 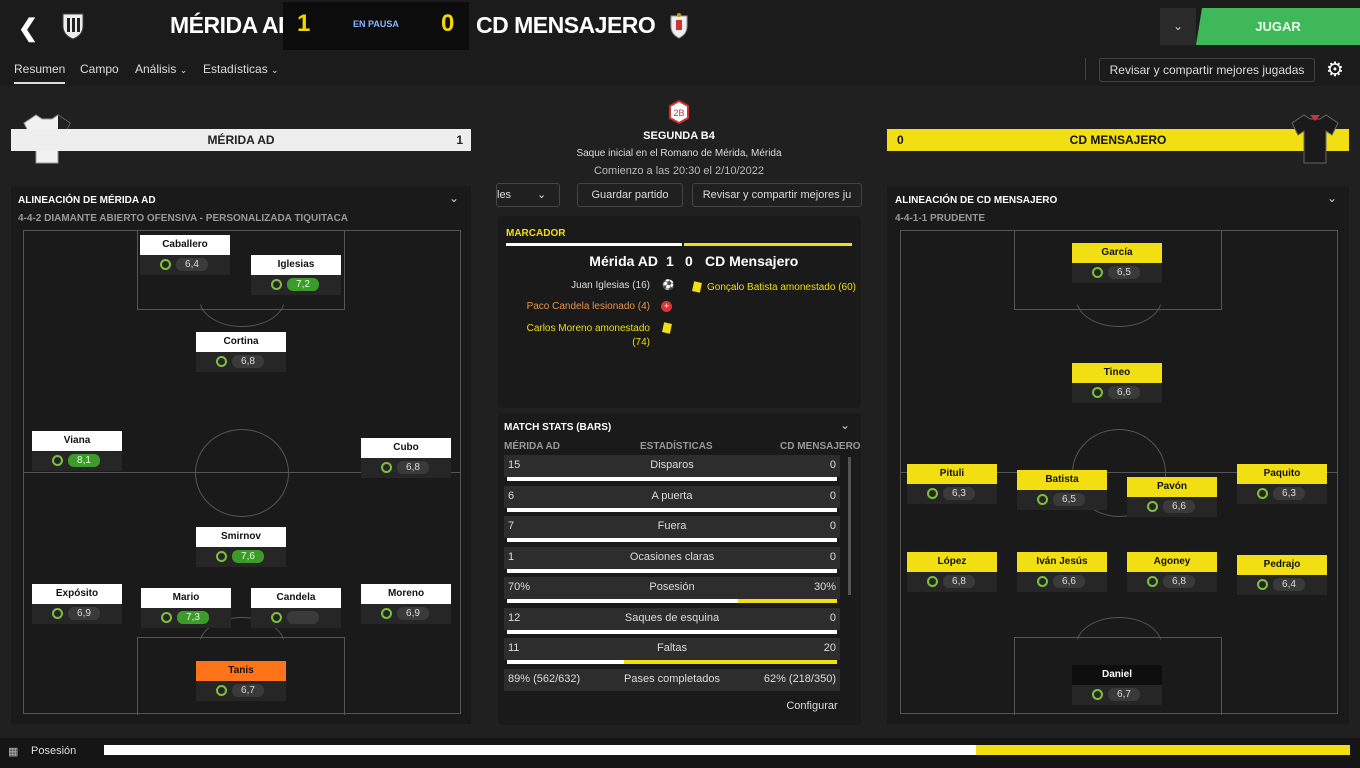 What do you see at coordinates (241, 140) in the screenshot?
I see `home-bar-name: MÉRIDA AD` at bounding box center [241, 140].